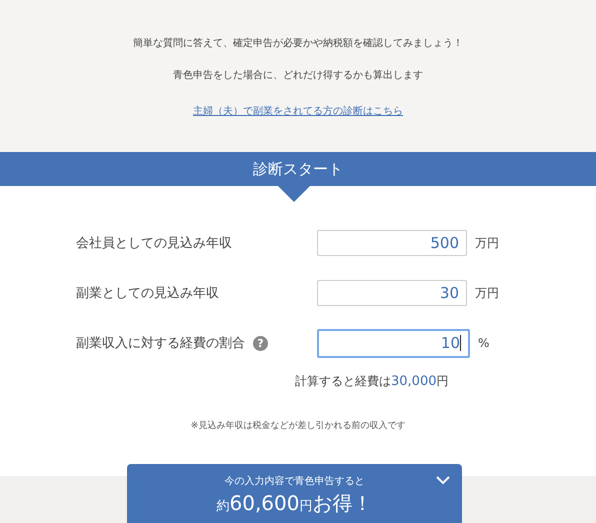 The height and width of the screenshot is (523, 596). What do you see at coordinates (298, 111) in the screenshot?
I see `housewife-diagnosis-link: 主婦（夫）で副業をされてる方の診断はこちら` at bounding box center [298, 111].